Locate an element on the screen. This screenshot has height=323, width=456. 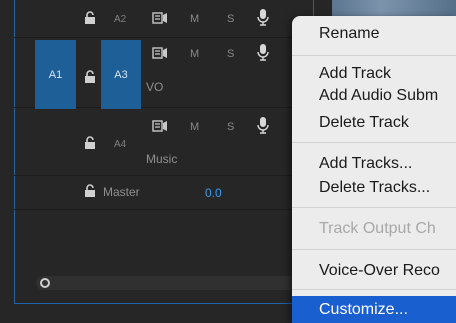
menu-item-add-track: Add Track is located at coordinates (374, 74).